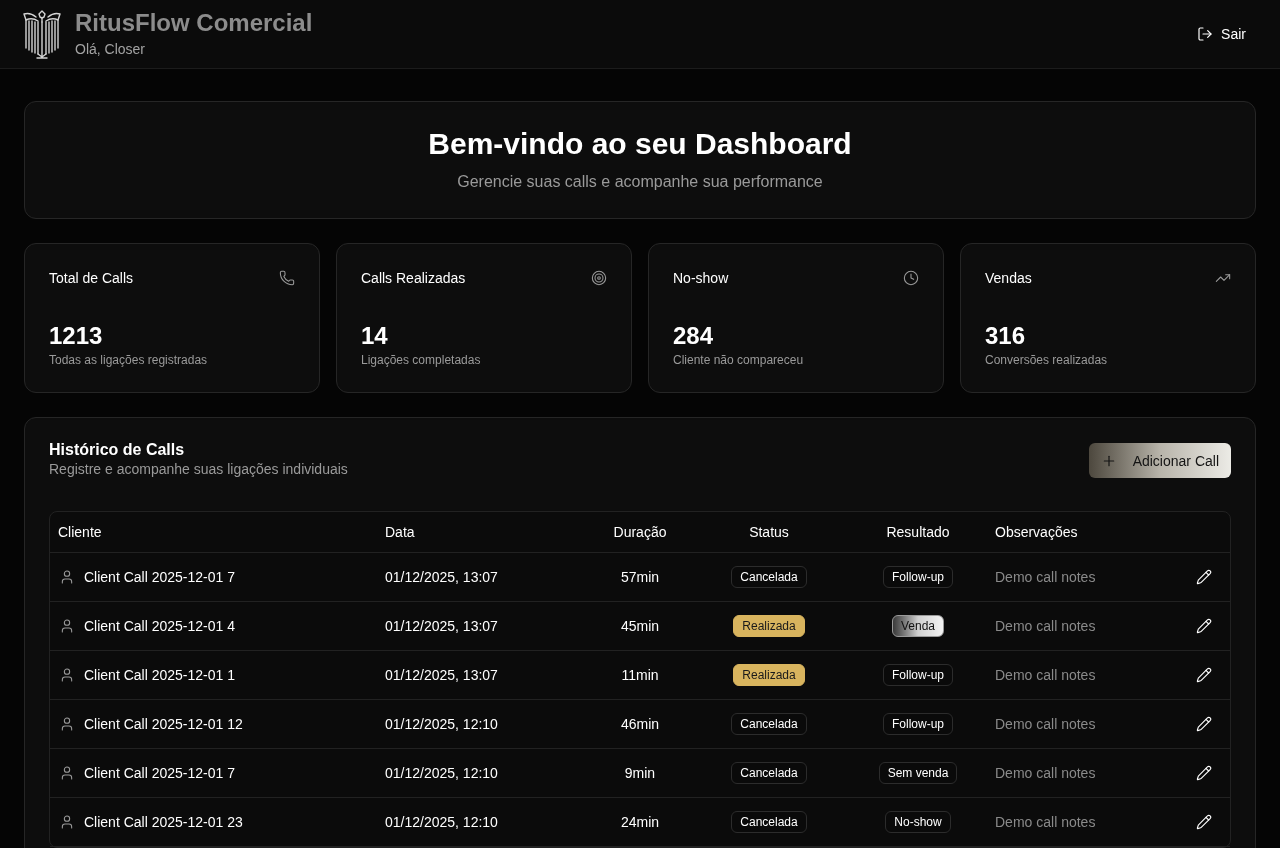 This screenshot has height=848, width=1280. I want to click on call-duration: 24min, so click(640, 822).